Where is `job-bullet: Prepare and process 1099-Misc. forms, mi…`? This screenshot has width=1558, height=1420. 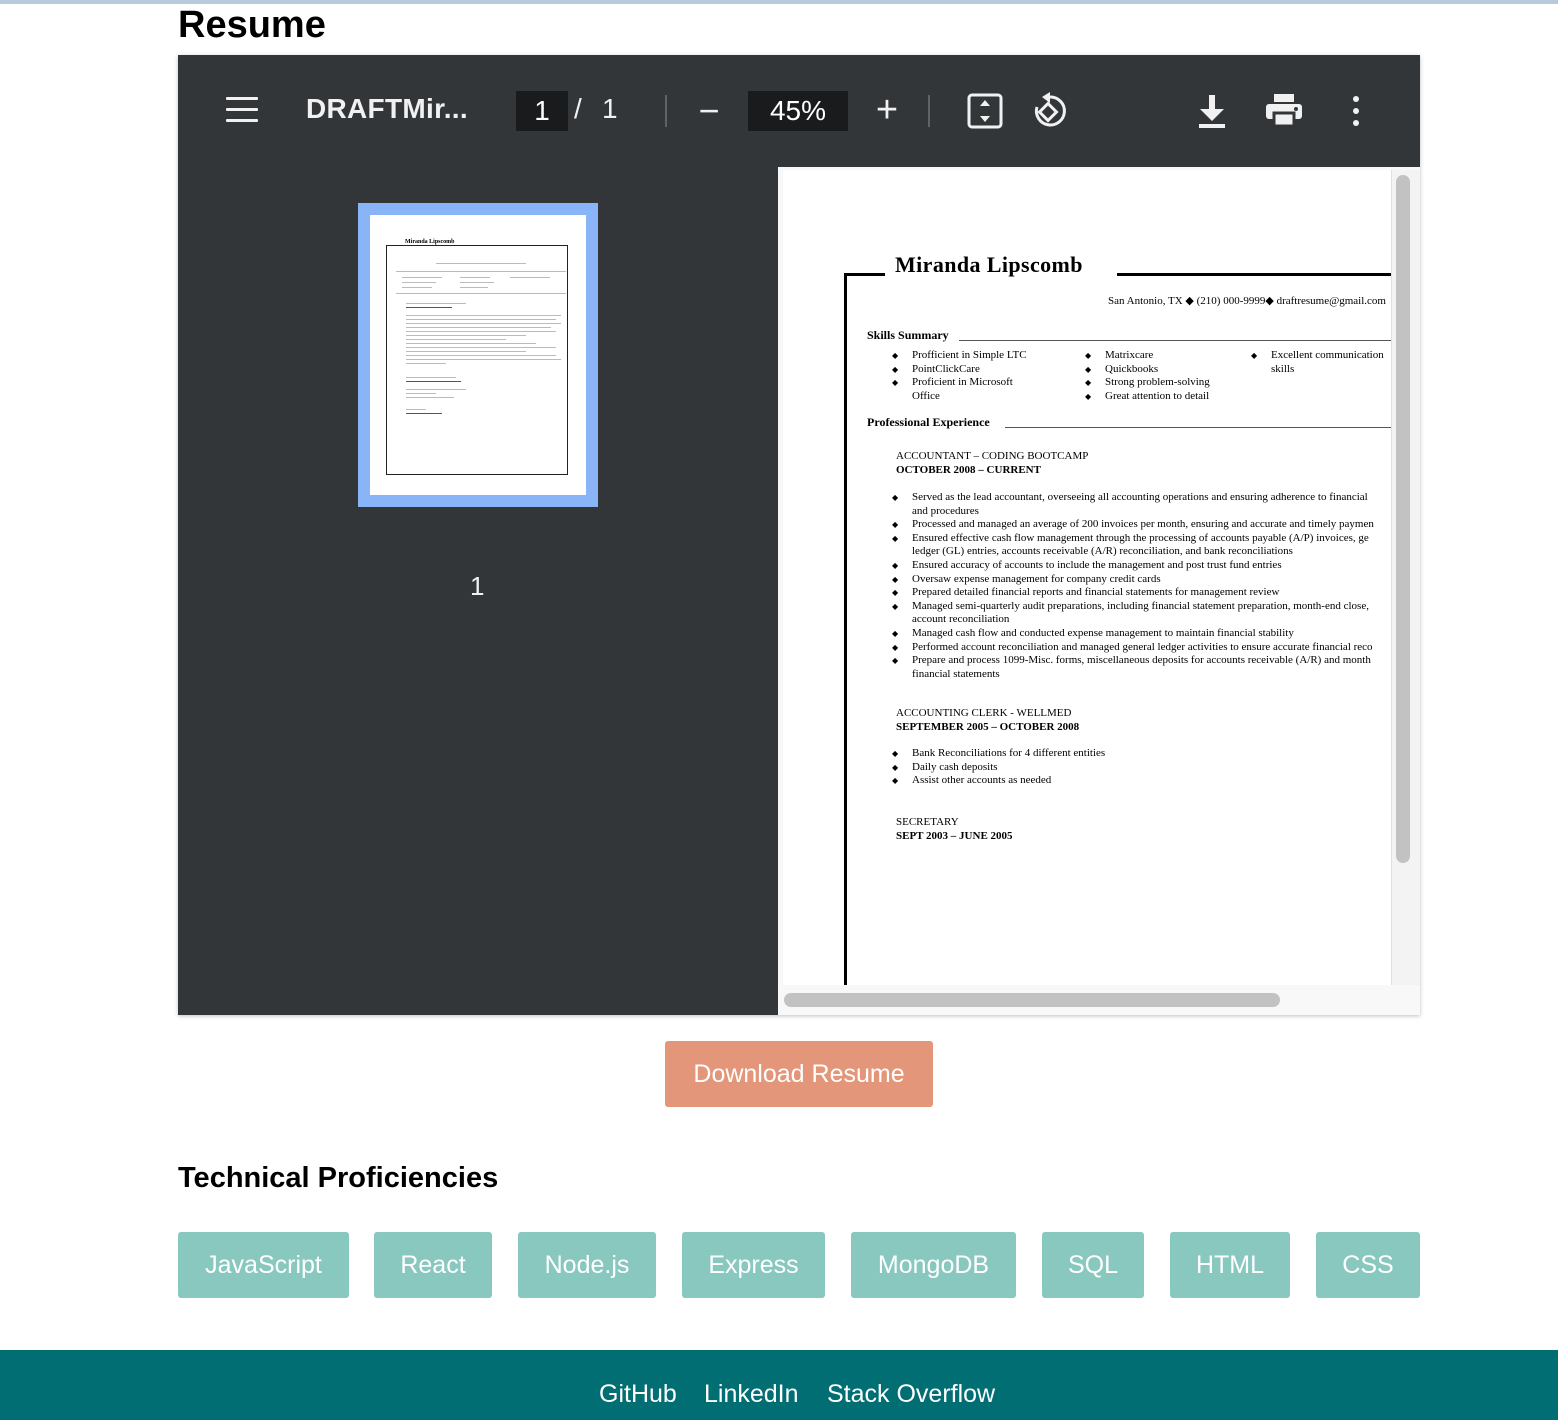 job-bullet: Prepare and process 1099-Misc. forms, mi… is located at coordinates (1141, 661).